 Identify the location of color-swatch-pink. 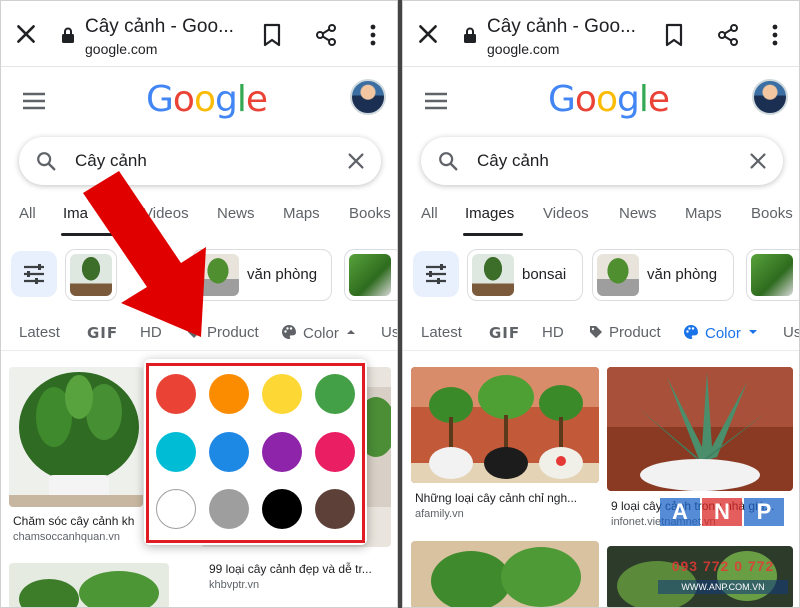
(335, 452).